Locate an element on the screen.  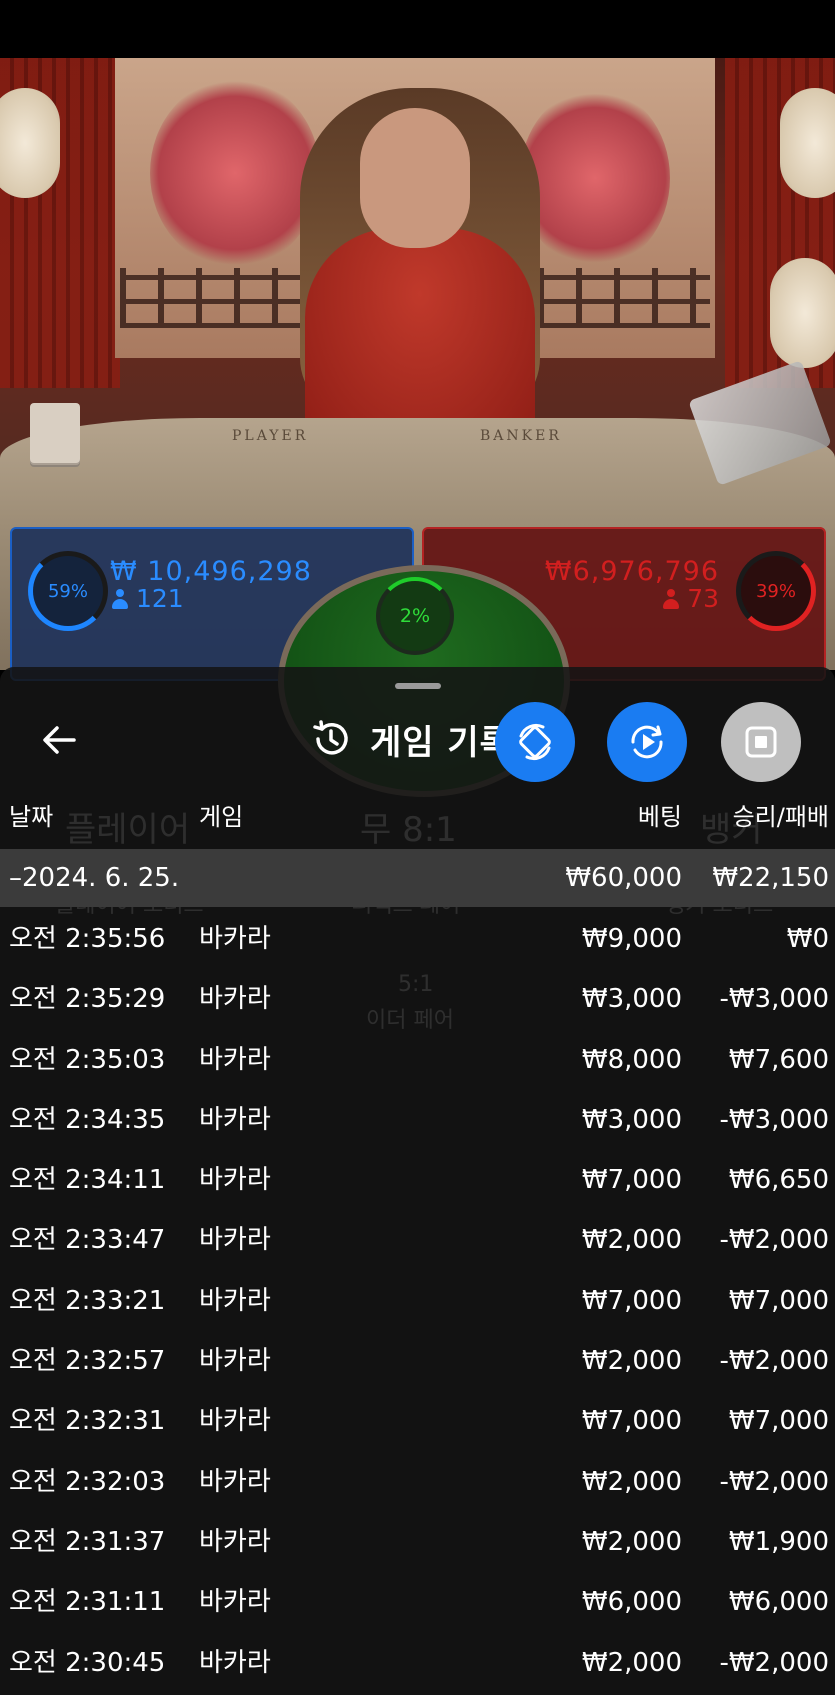
table-row: 오전 2:32:03 바카라 ₩2,000 -₩2,000 is located at coordinates (417, 1482).